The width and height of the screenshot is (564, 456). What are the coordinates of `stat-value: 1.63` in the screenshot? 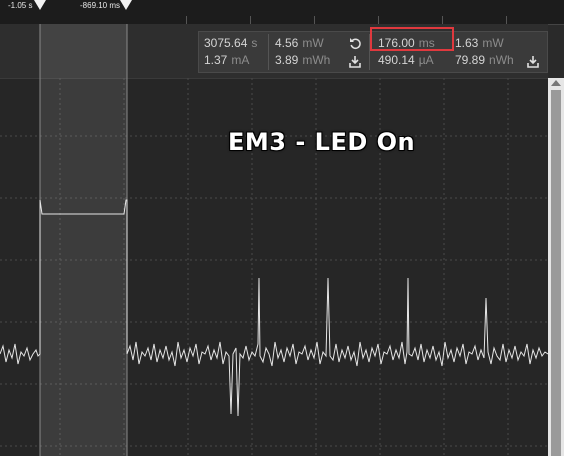 It's located at (467, 43).